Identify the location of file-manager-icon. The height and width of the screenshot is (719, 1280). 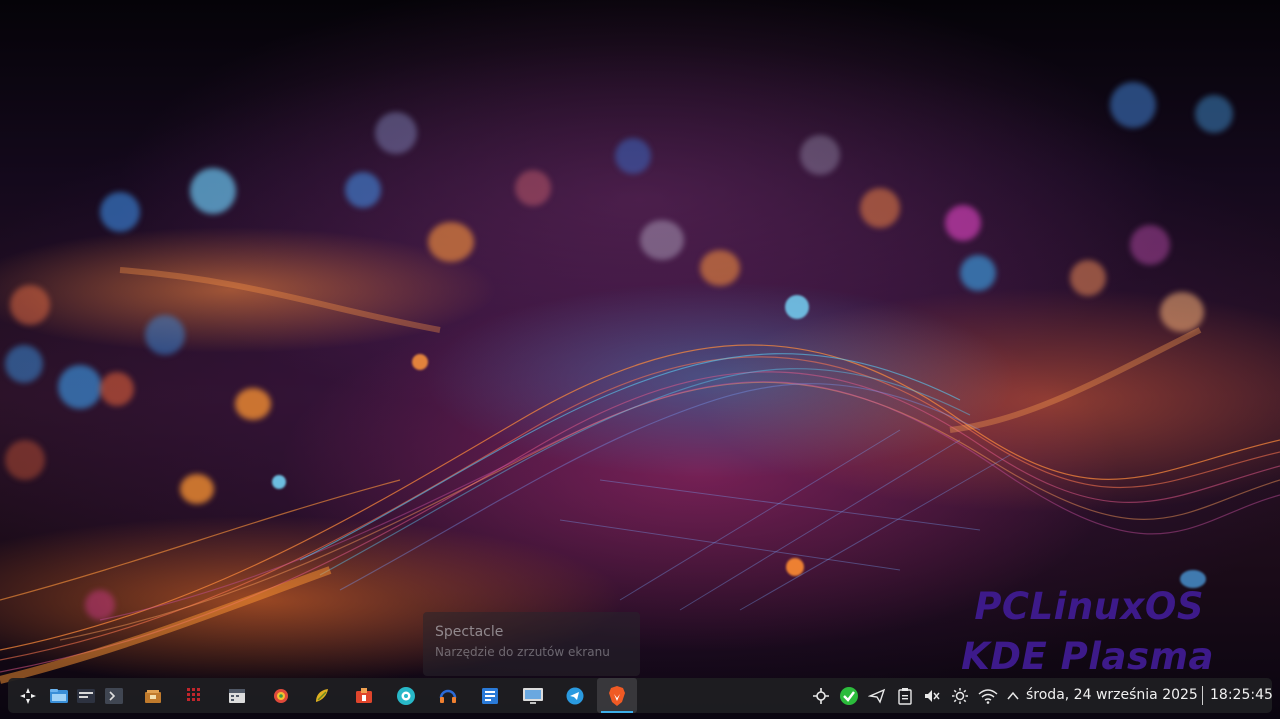
(59, 695).